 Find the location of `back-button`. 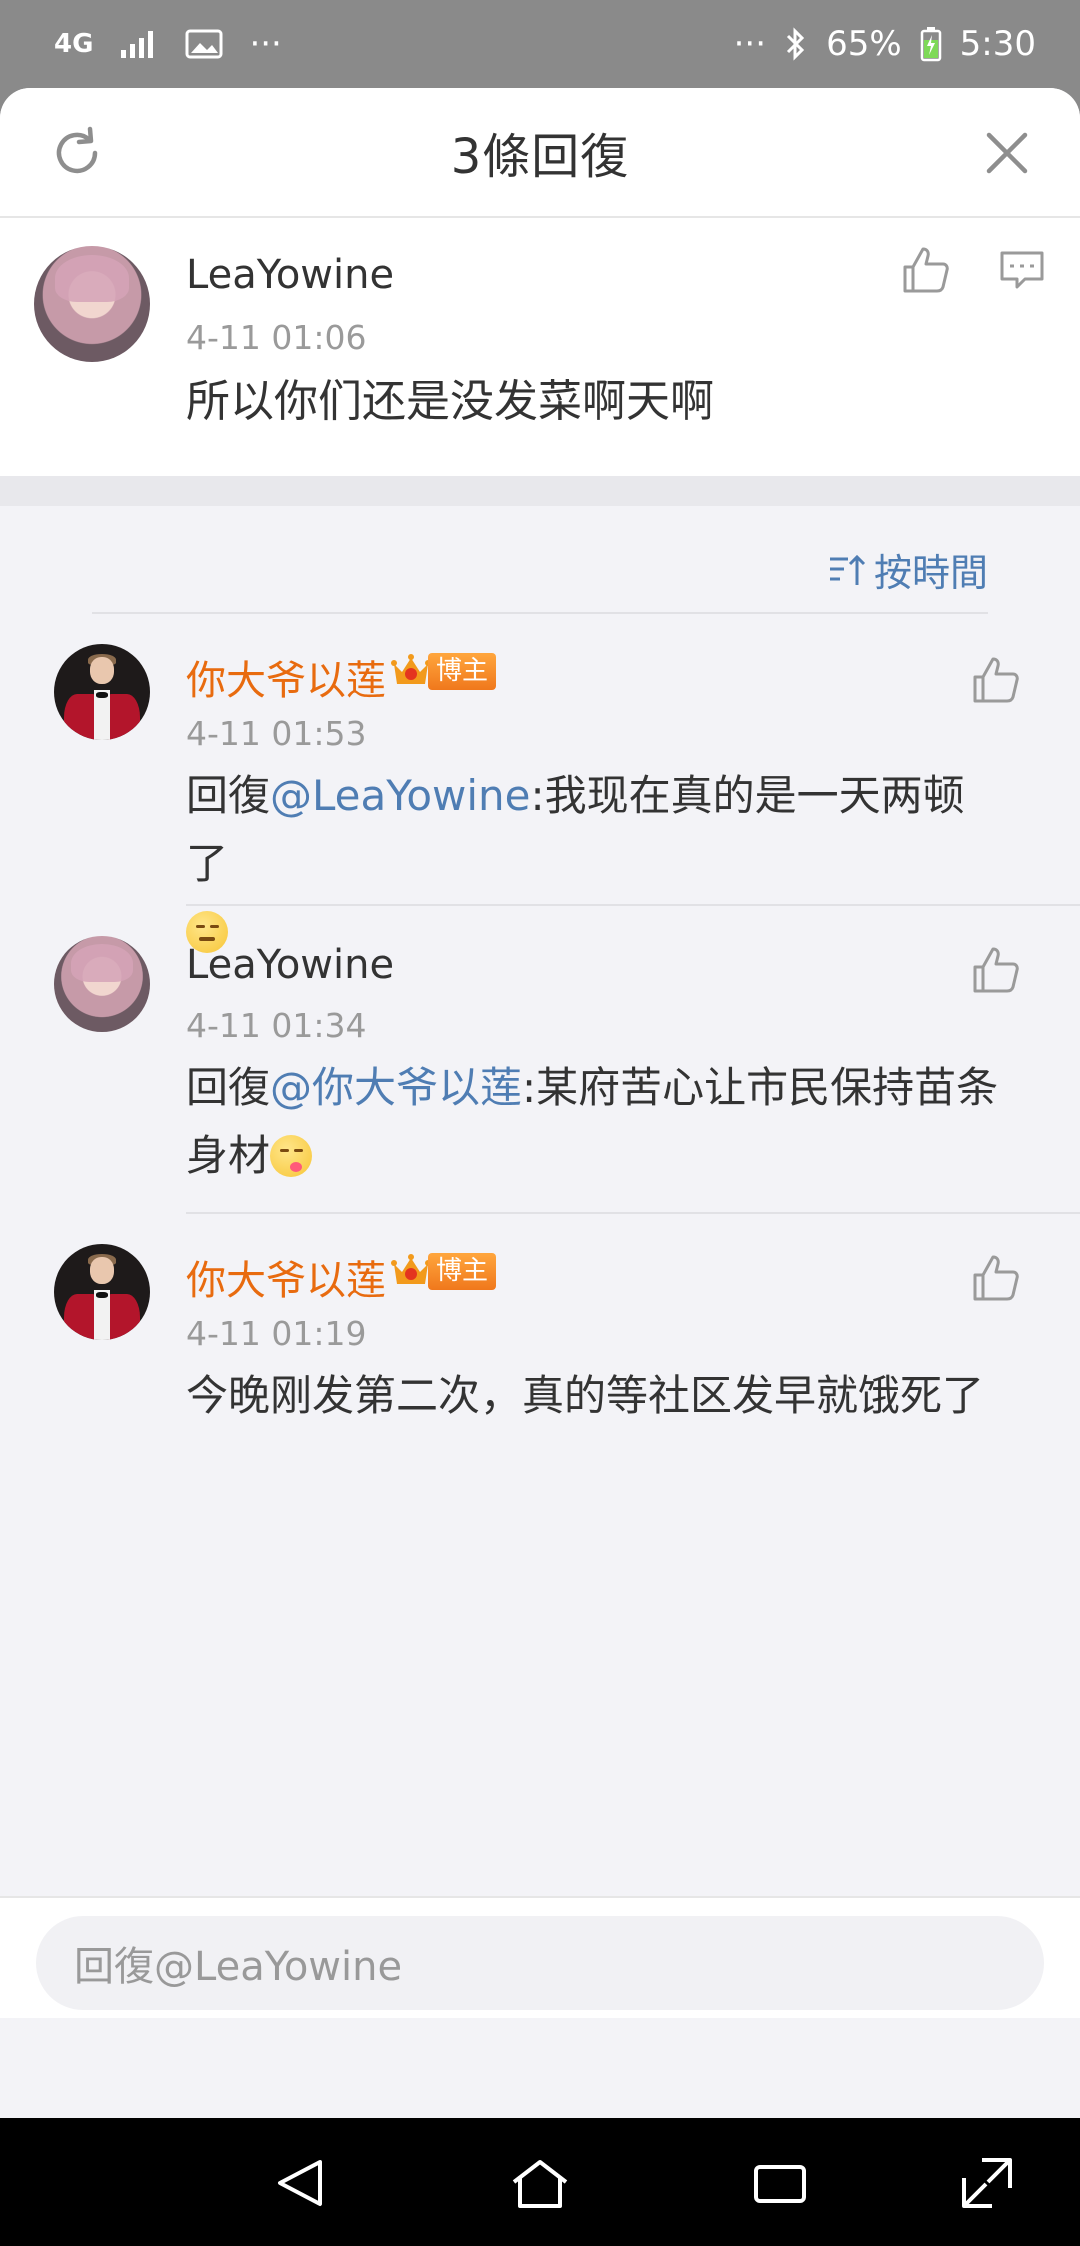

back-button is located at coordinates (301, 2183).